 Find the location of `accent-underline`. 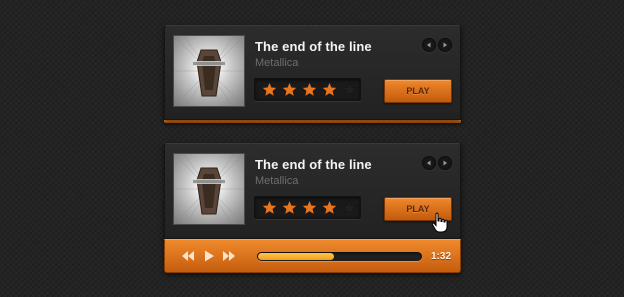

accent-underline is located at coordinates (312, 121).